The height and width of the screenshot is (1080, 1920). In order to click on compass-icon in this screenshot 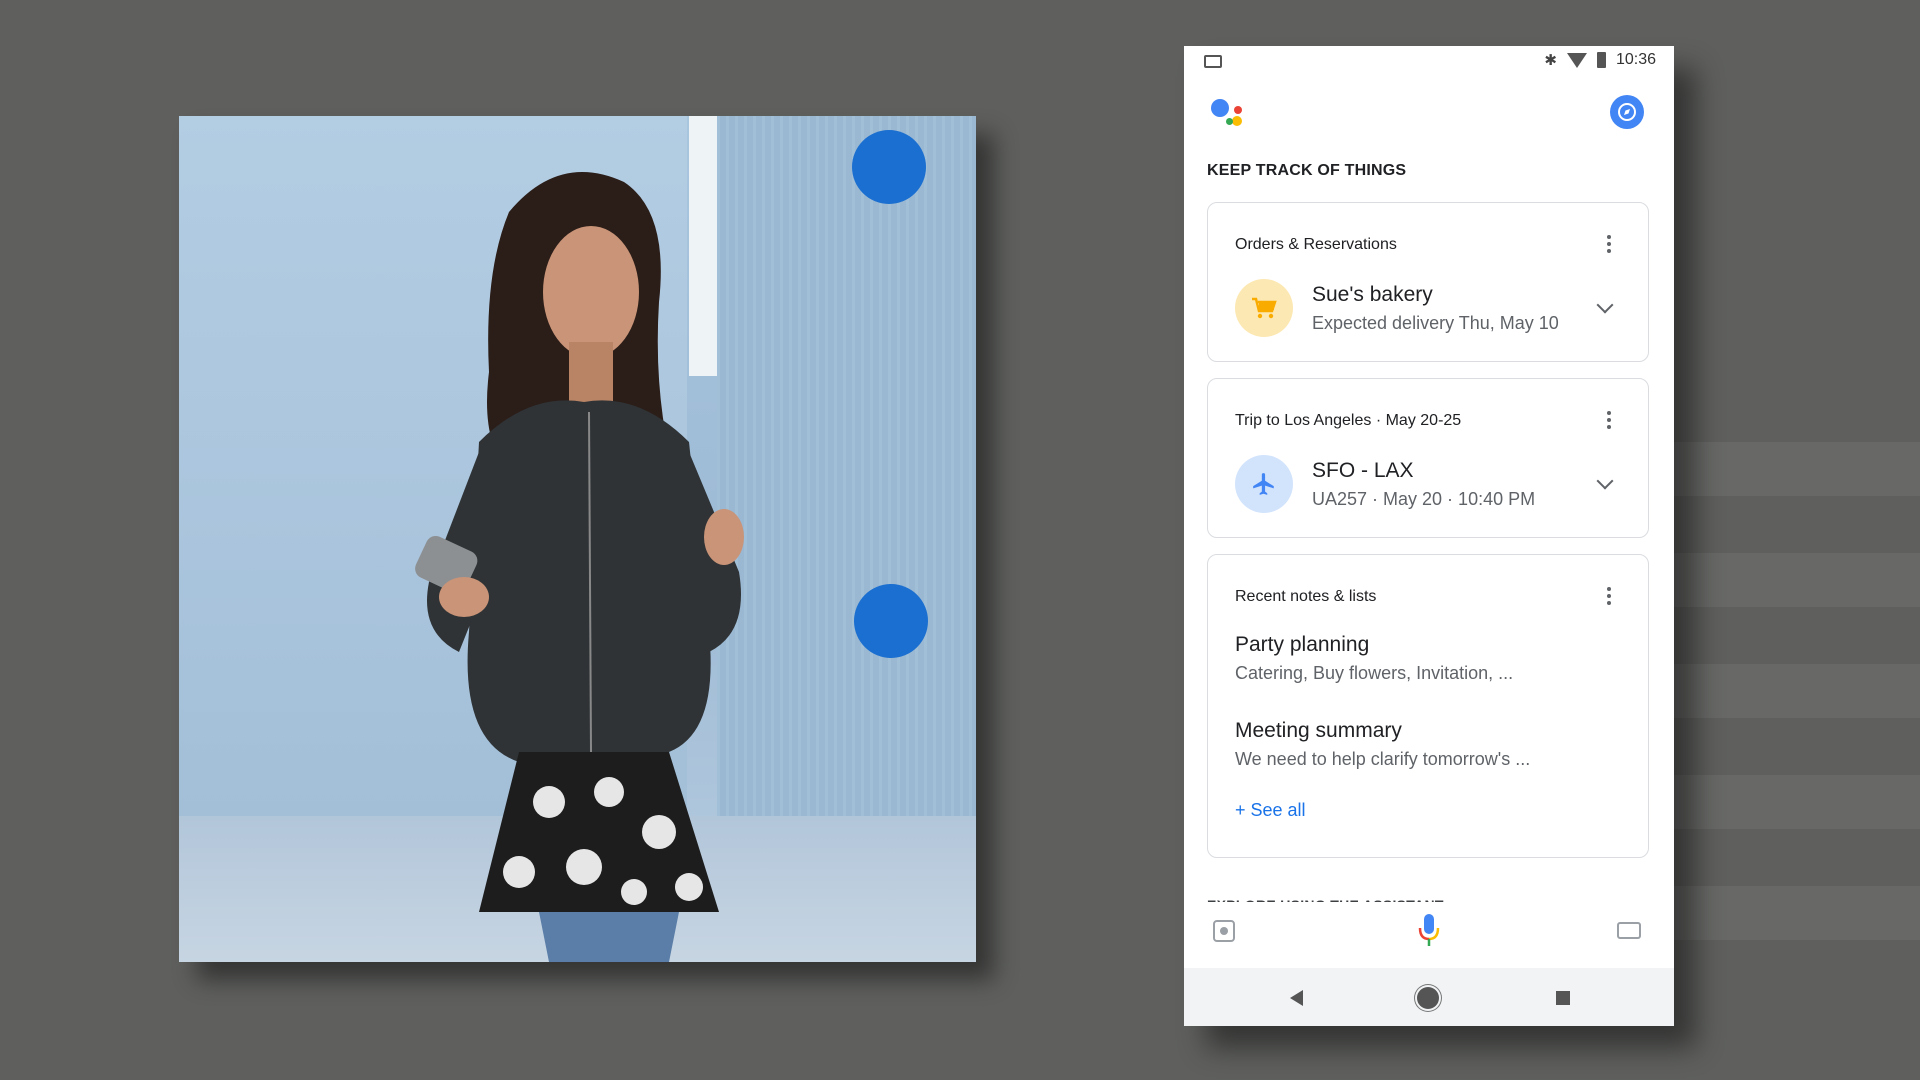, I will do `click(1627, 112)`.